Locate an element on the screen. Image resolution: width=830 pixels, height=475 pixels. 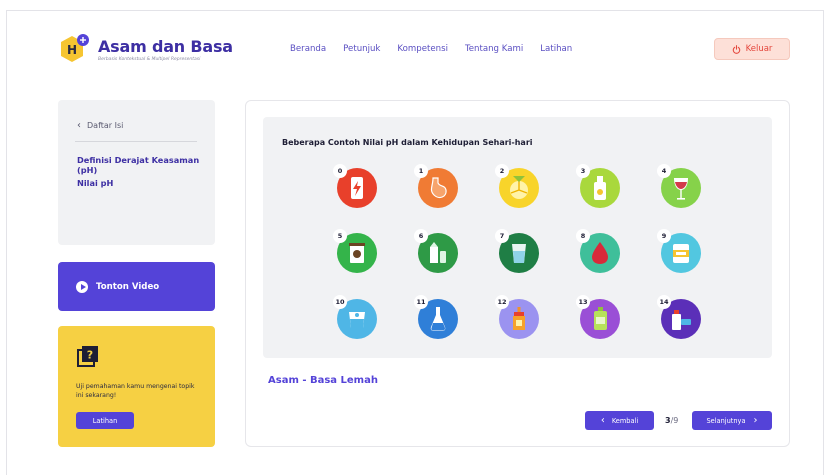
ph-item-12: 12 is located at coordinates (518, 318).